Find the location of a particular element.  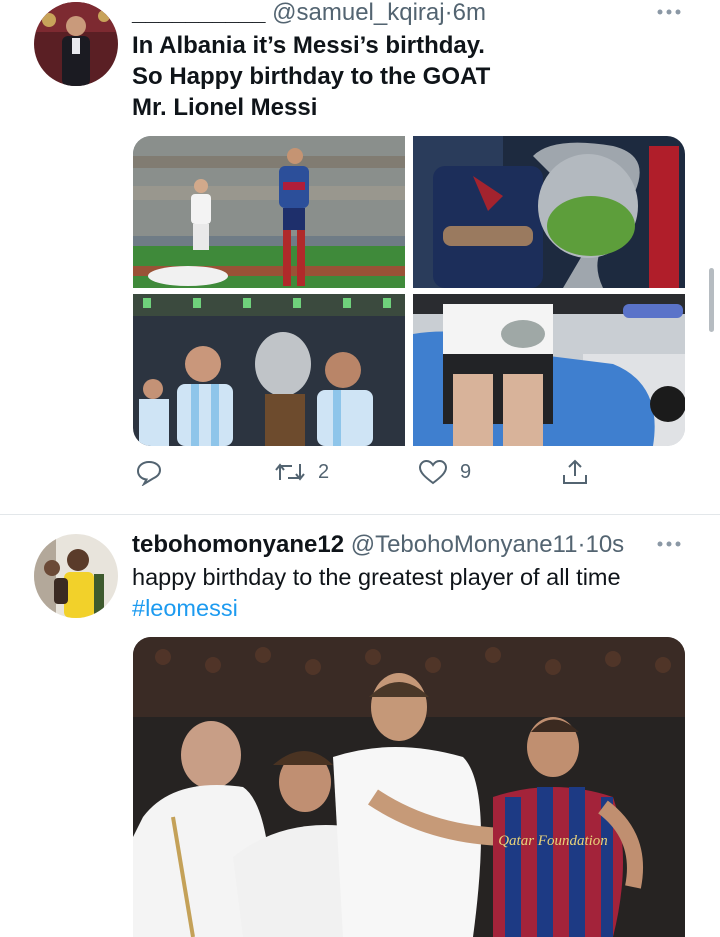

retweet-count: 2 is located at coordinates (324, 471).